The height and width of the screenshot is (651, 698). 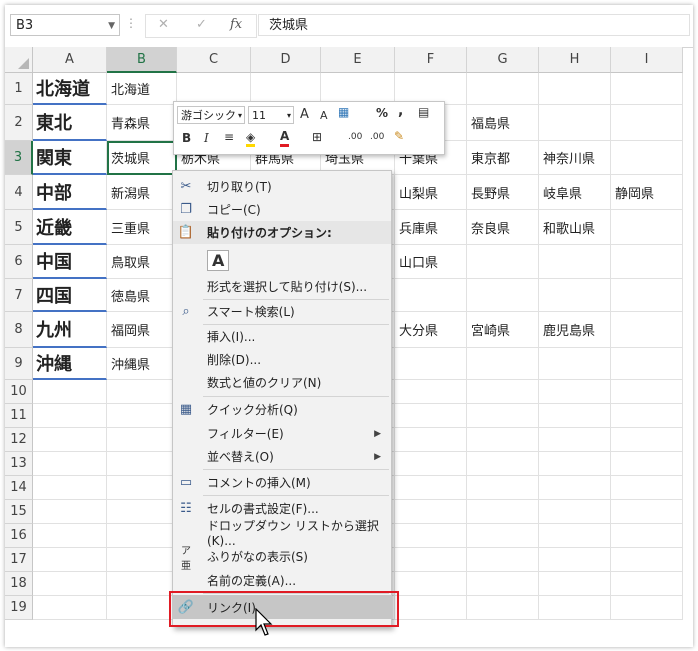 What do you see at coordinates (142, 608) in the screenshot?
I see `cell-b19` at bounding box center [142, 608].